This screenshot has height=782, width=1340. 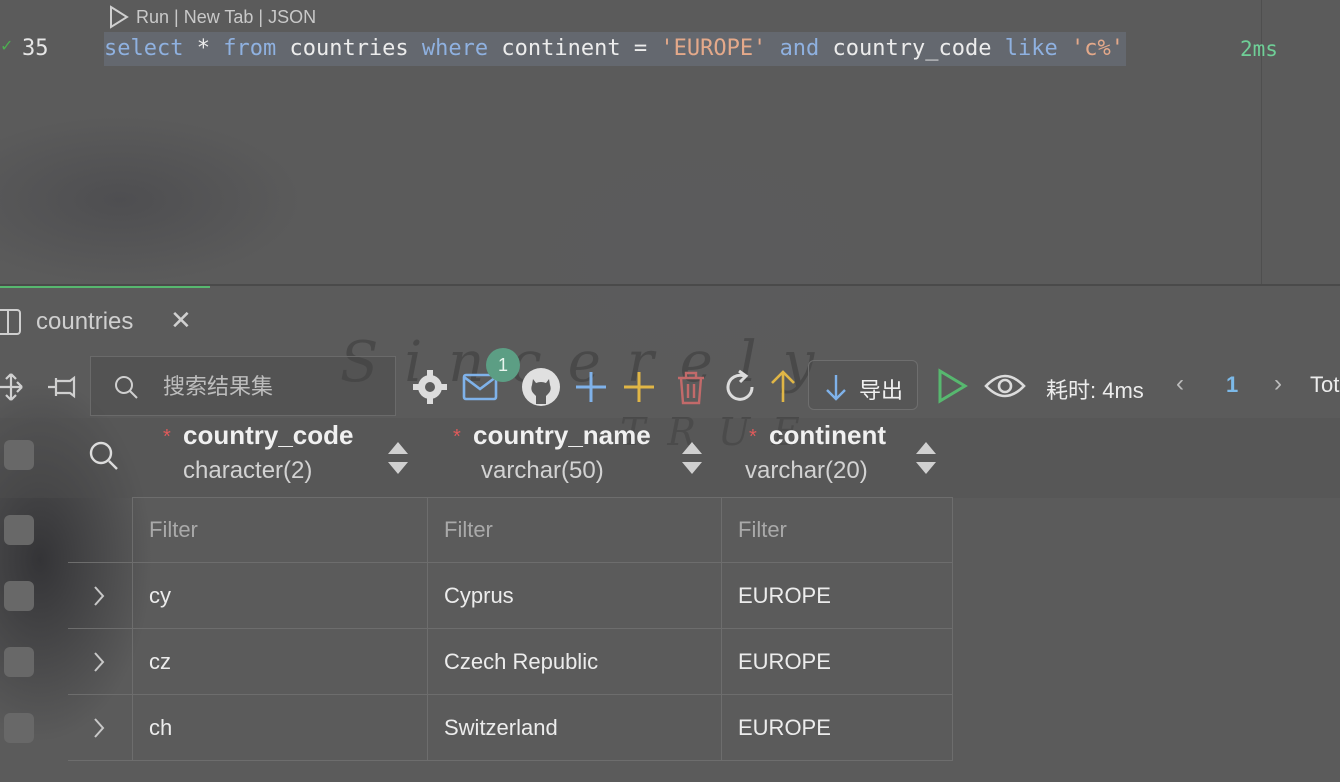 I want to click on download-arrow-icon, so click(x=836, y=389).